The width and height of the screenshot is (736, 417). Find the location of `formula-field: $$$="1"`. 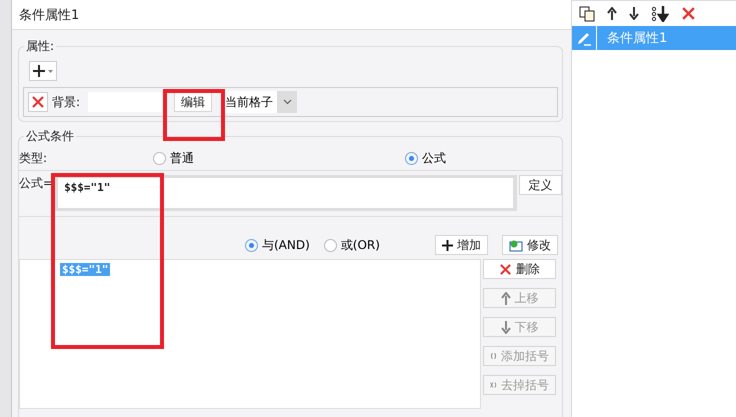

formula-field: $$$="1" is located at coordinates (286, 193).